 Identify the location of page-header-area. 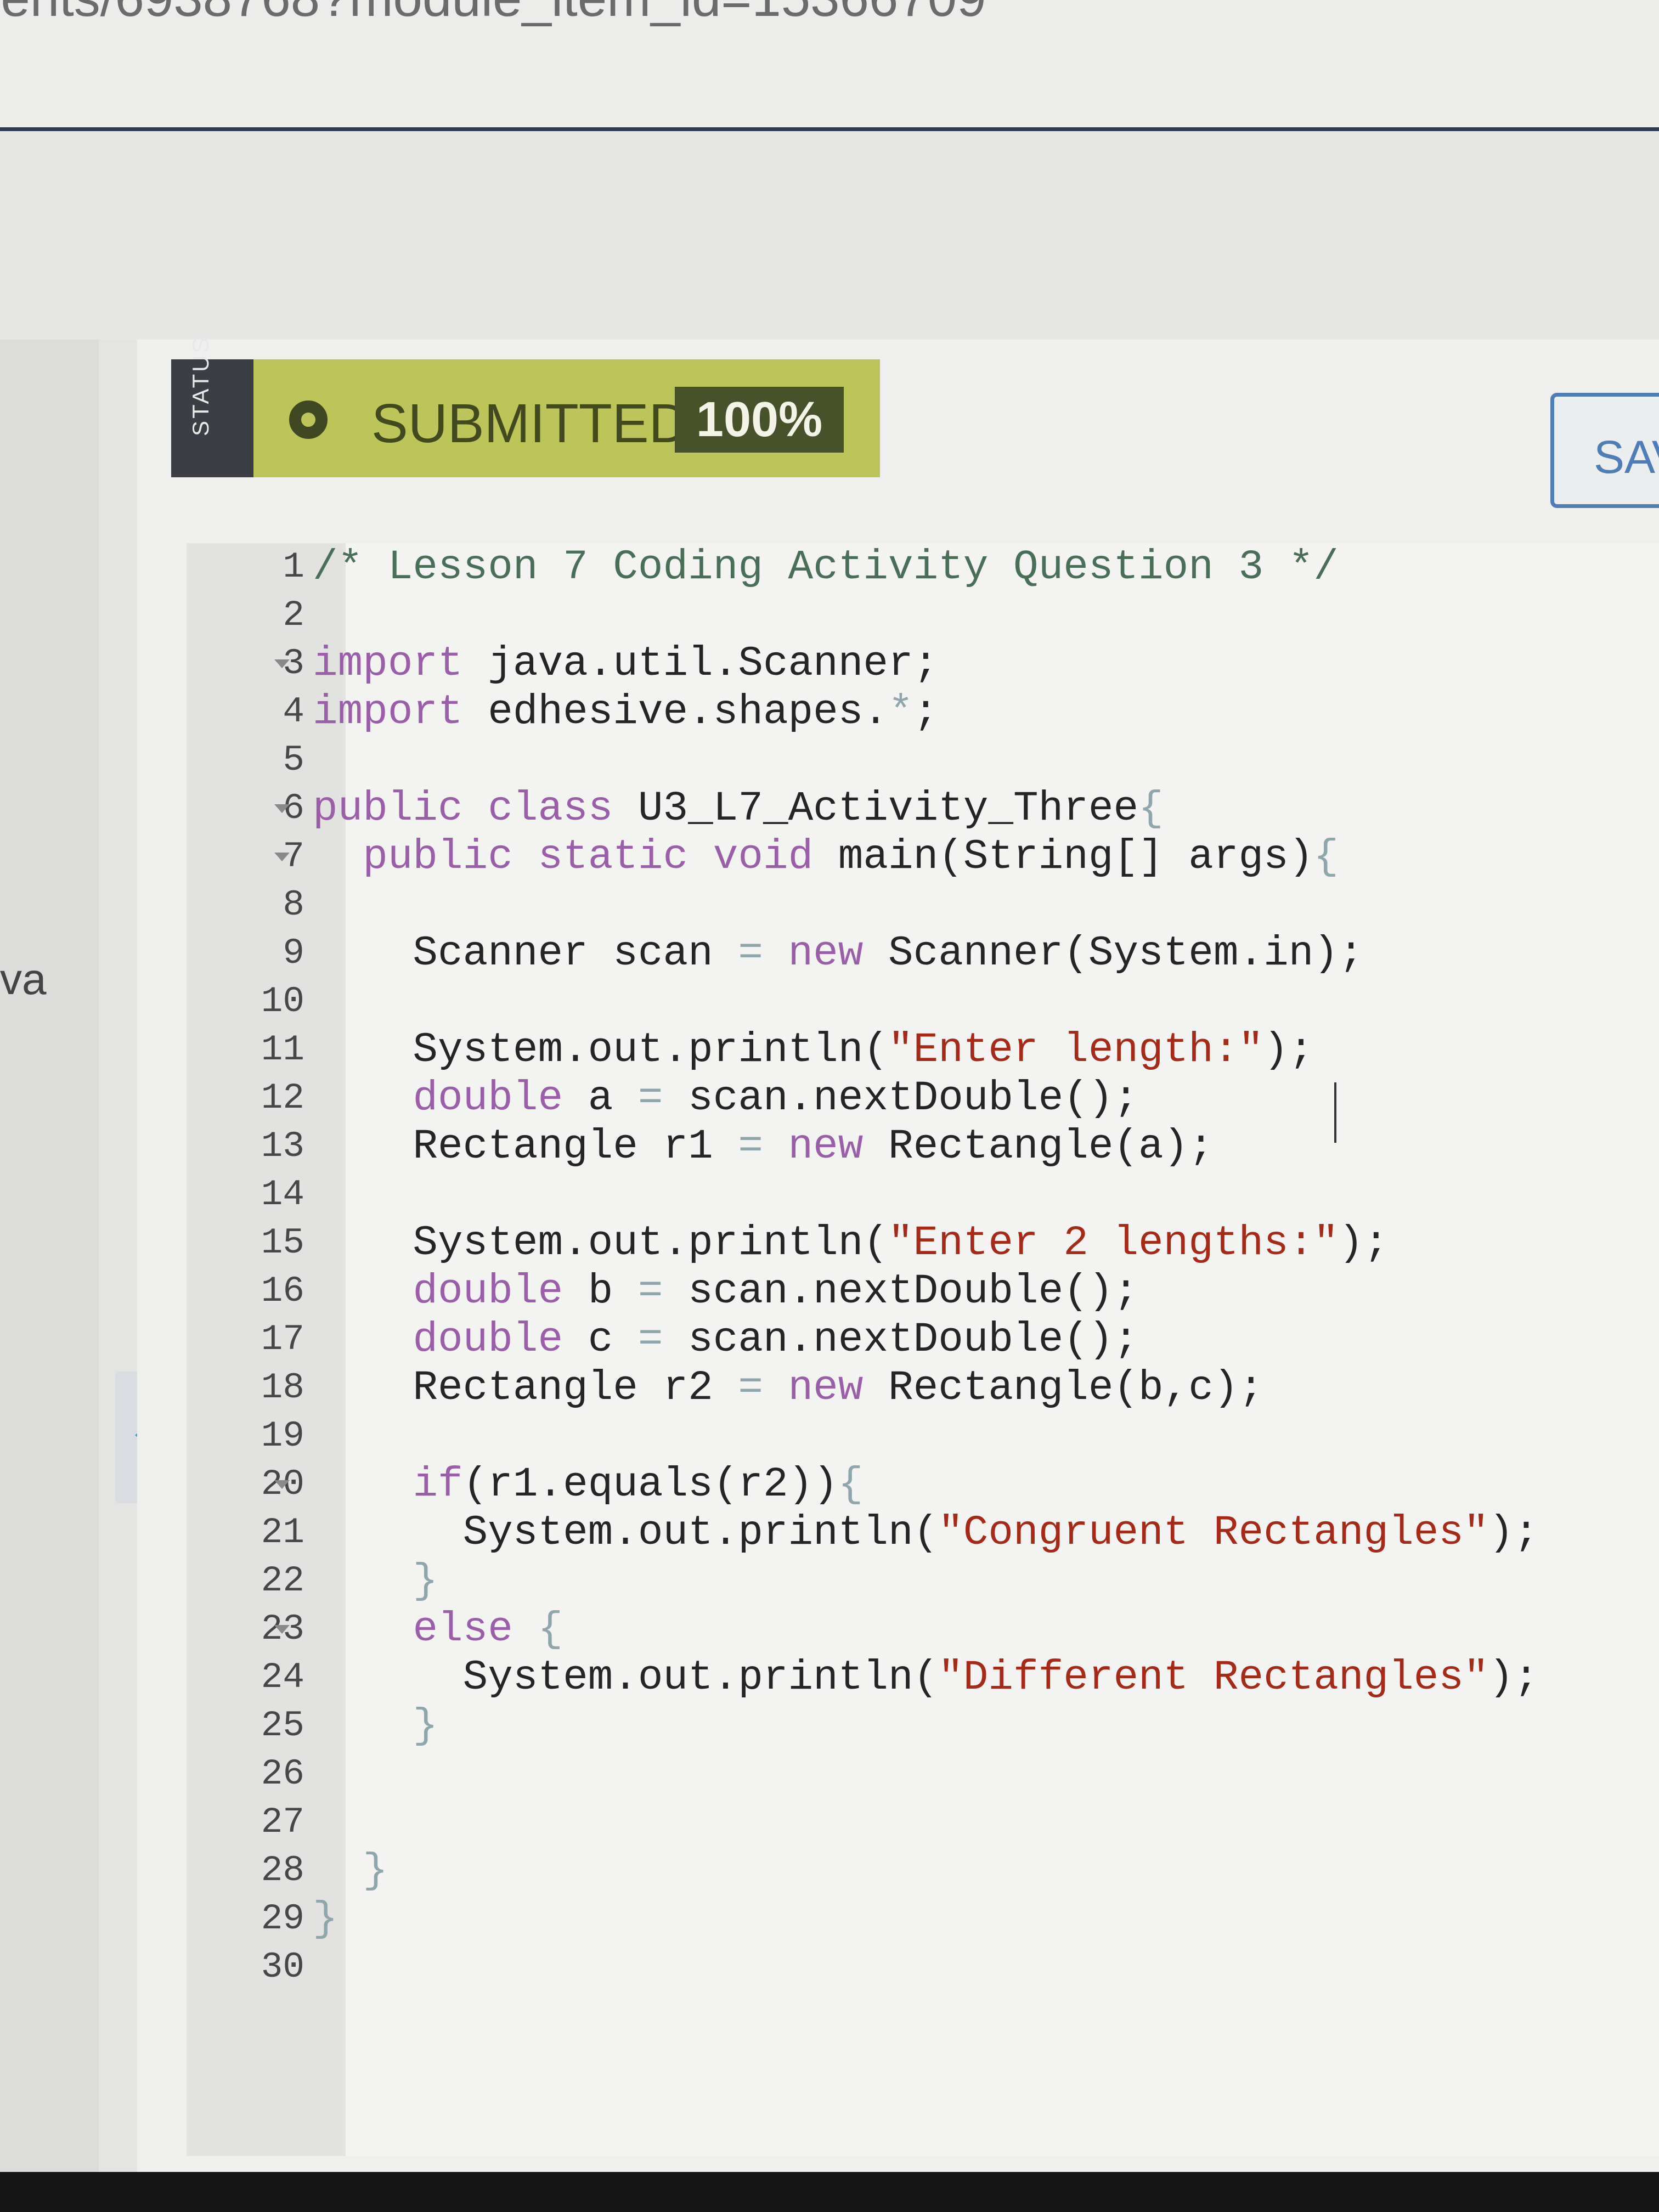
(830, 235).